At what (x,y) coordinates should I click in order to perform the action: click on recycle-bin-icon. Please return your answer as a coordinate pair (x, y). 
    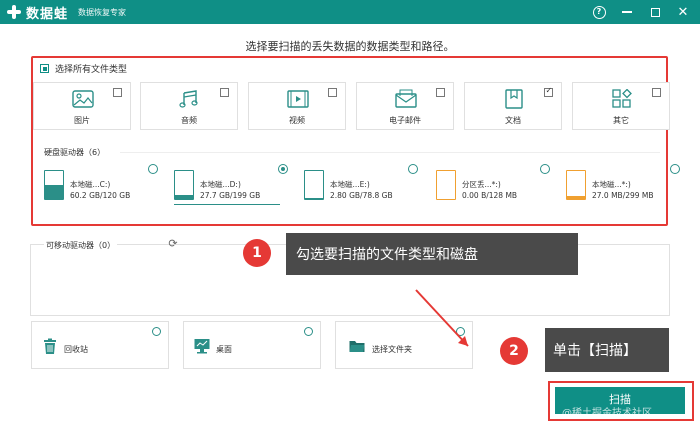
    Looking at the image, I should click on (50, 346).